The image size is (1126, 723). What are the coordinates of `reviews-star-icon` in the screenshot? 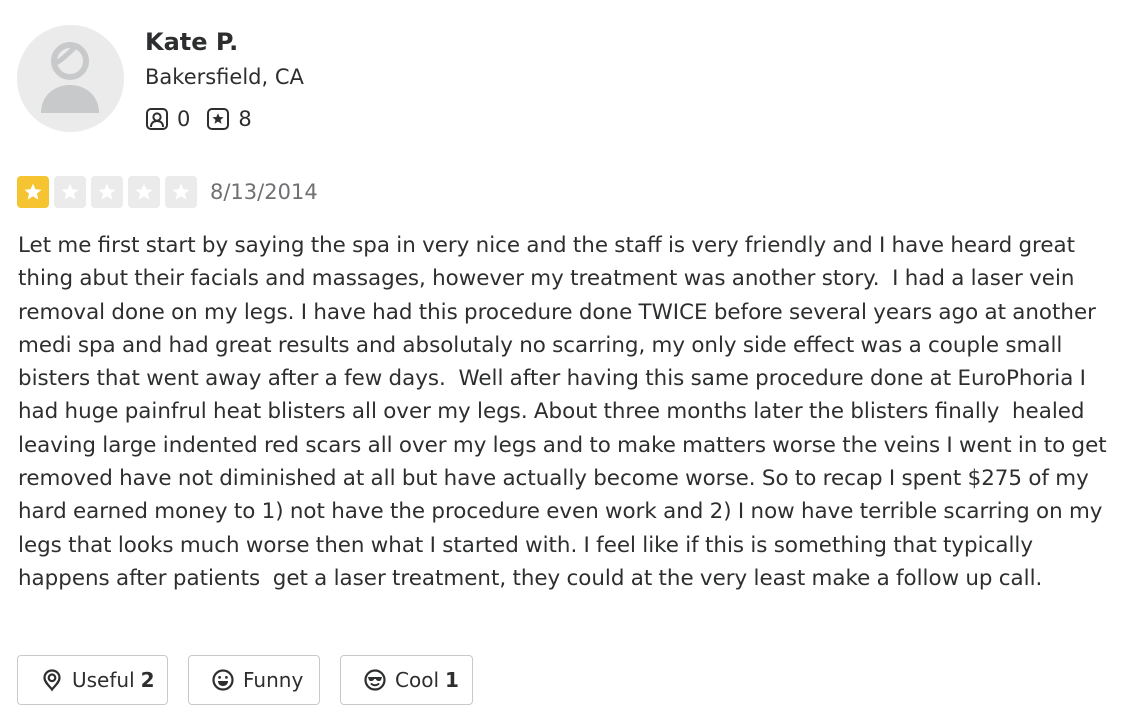 It's located at (218, 119).